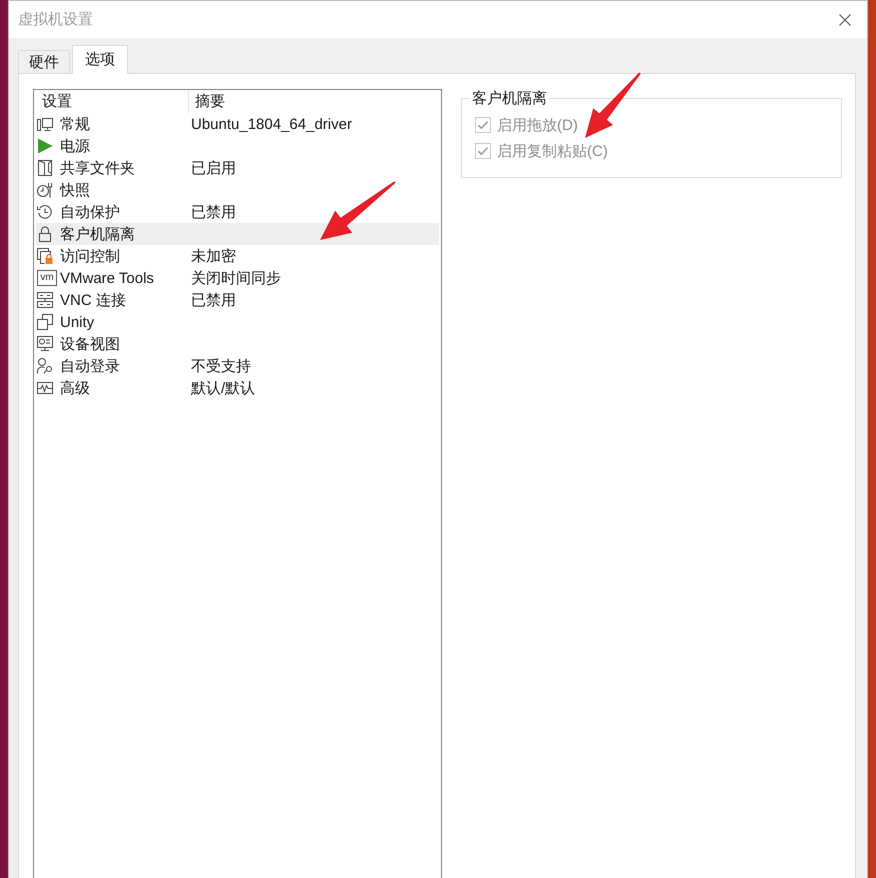 The image size is (876, 878). What do you see at coordinates (45, 366) in the screenshot?
I see `user-key-icon` at bounding box center [45, 366].